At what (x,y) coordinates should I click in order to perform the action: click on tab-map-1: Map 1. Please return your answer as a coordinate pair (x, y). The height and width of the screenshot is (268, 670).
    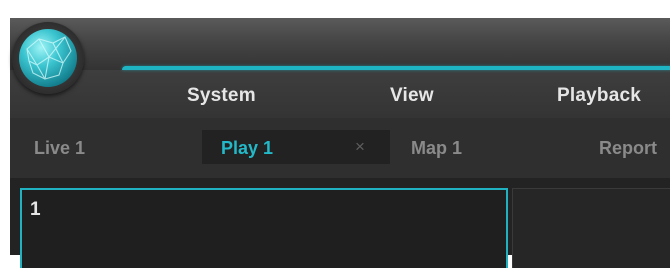
    Looking at the image, I should click on (436, 148).